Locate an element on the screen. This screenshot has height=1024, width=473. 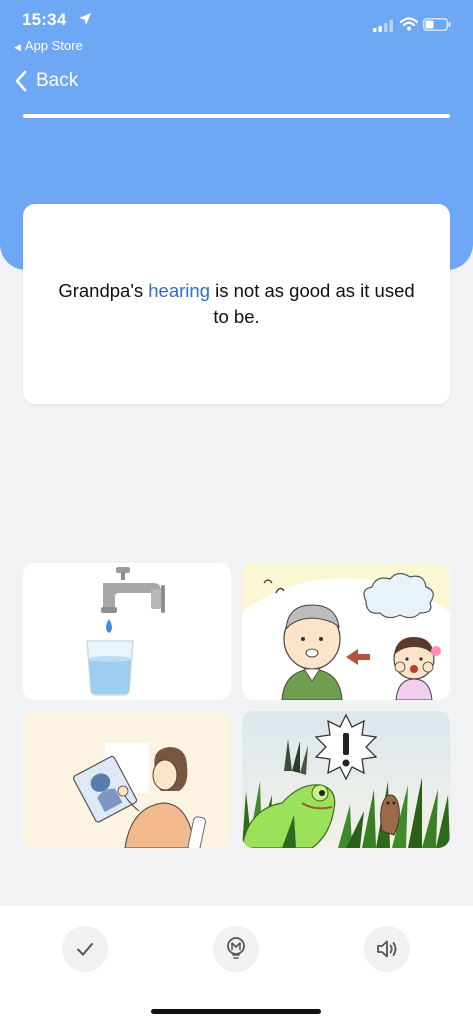
back-button: Back is located at coordinates (46, 81).